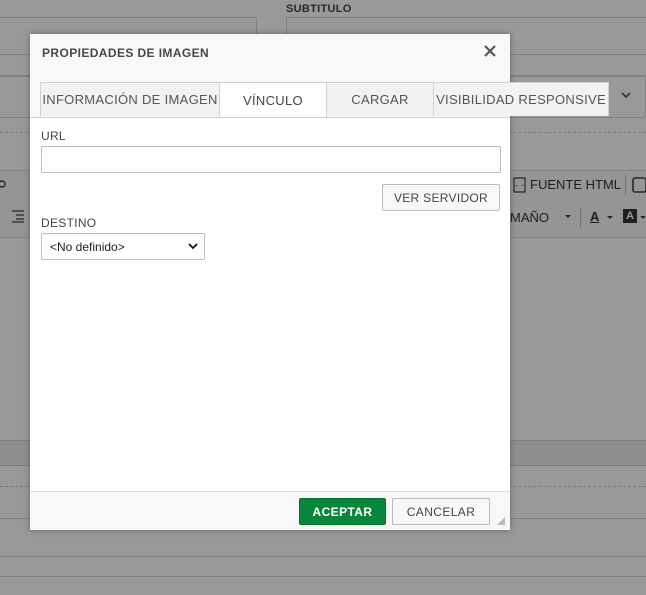  Describe the element at coordinates (126, 53) in the screenshot. I see `dialog-title: PROPIEDADES DE IMAGEN` at that location.